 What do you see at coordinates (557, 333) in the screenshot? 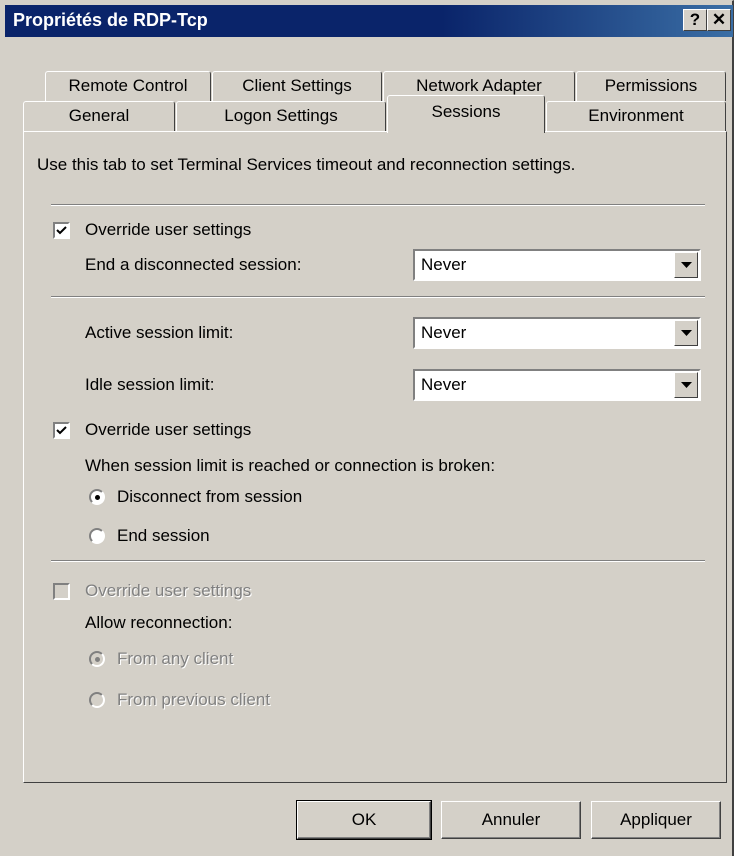
I see `active-limit-select: Never` at bounding box center [557, 333].